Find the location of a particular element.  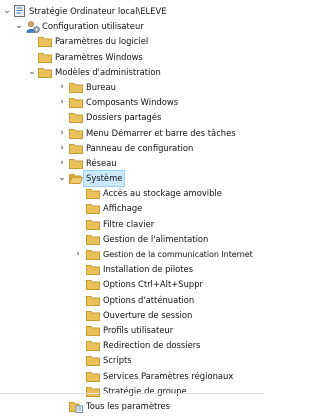

tree-item-root: ⌄ Stratégie Ordinateur local\ELEVE is located at coordinates (132, 11).